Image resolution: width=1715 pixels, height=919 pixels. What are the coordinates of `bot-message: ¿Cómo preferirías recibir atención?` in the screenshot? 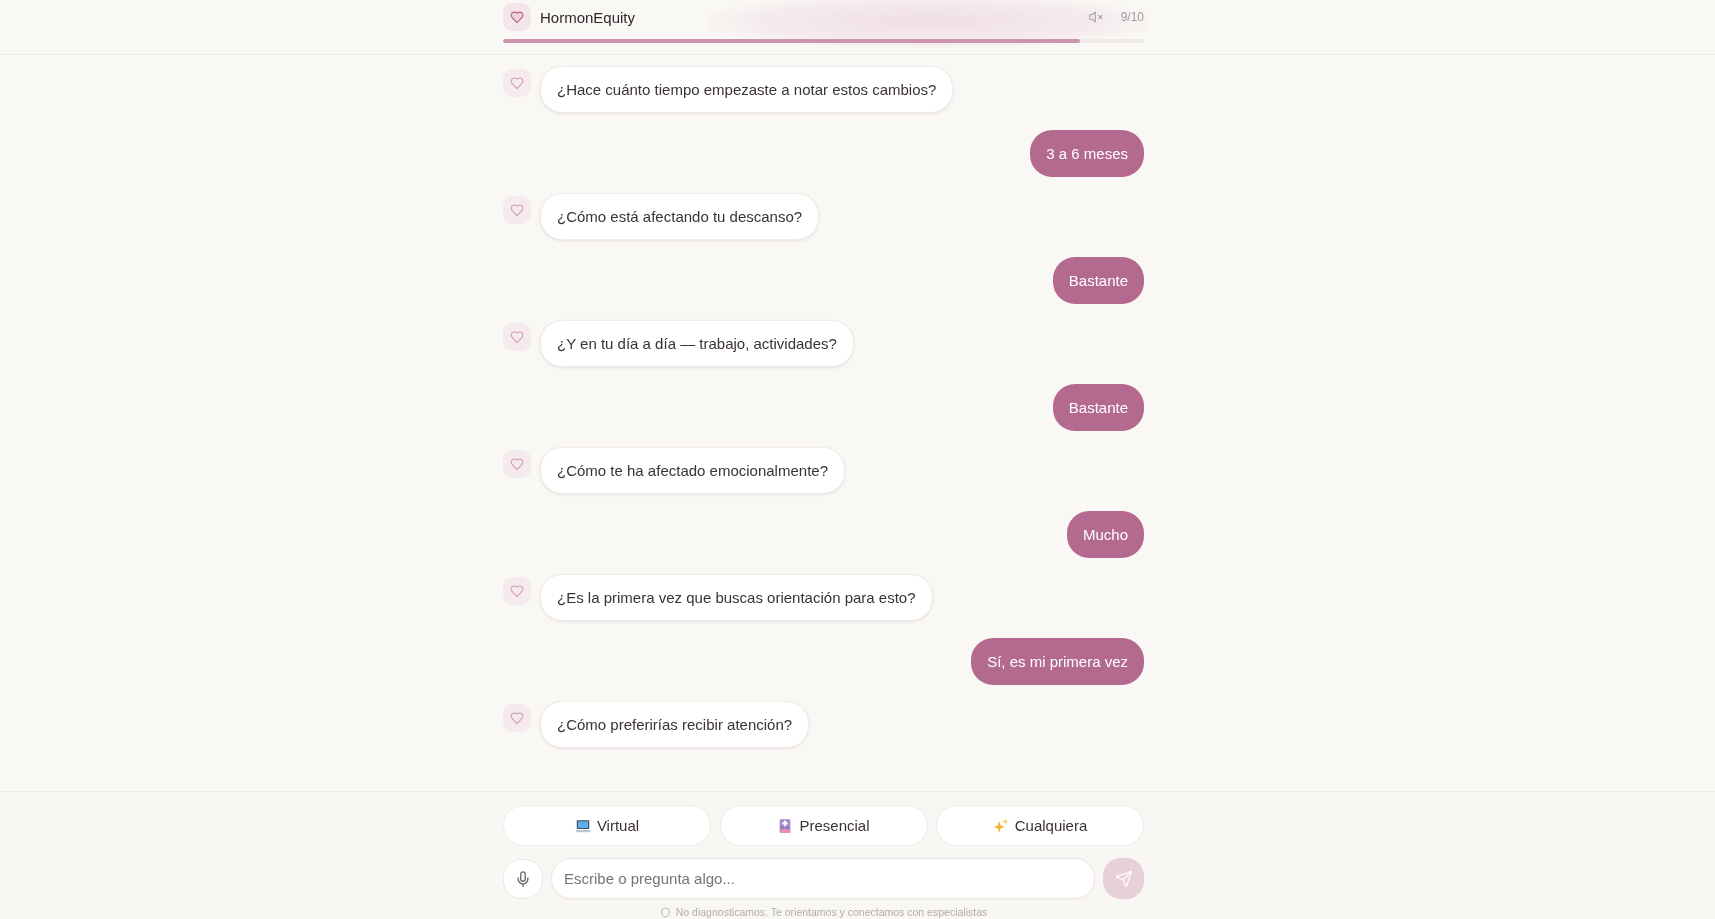 It's located at (675, 724).